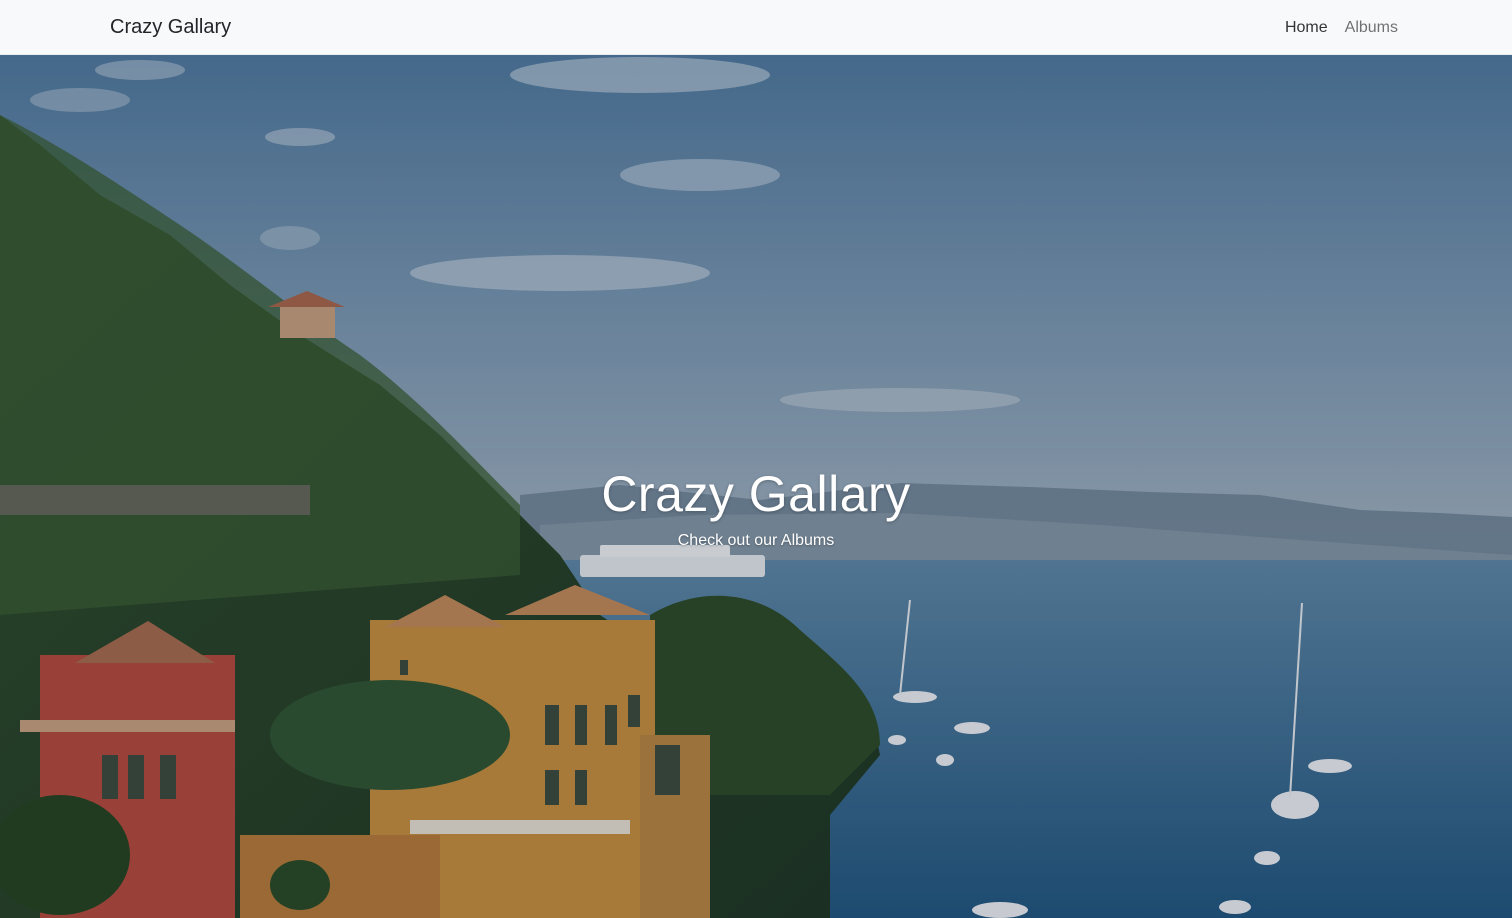 This screenshot has height=918, width=1512. What do you see at coordinates (756, 27) in the screenshot?
I see `navbar: Crazy Gallary Home Albums` at bounding box center [756, 27].